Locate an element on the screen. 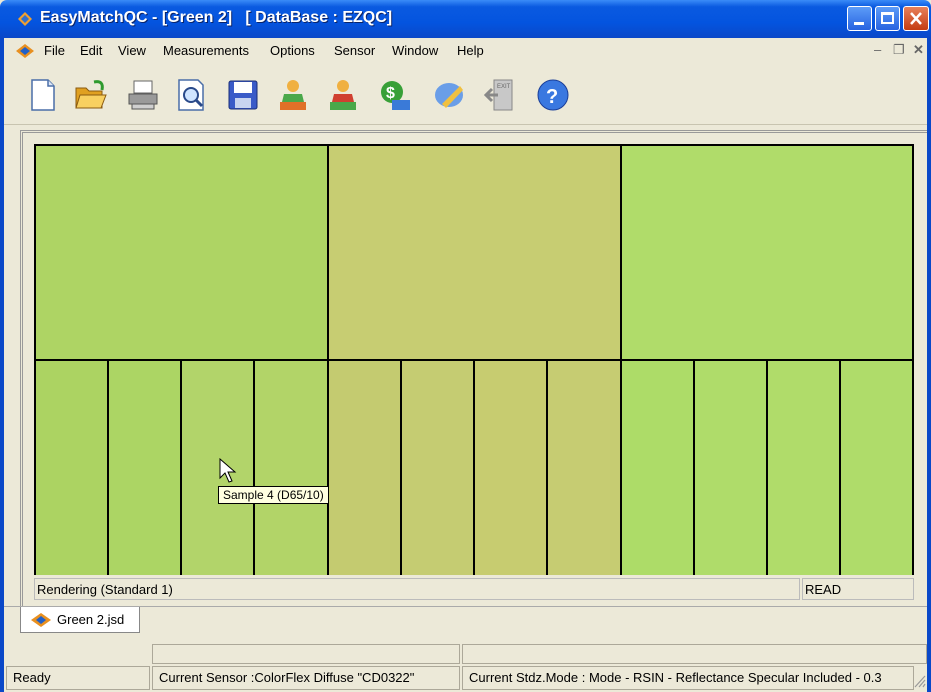  sample-tooltip: Sample 4 (D65/10) is located at coordinates (273, 495).